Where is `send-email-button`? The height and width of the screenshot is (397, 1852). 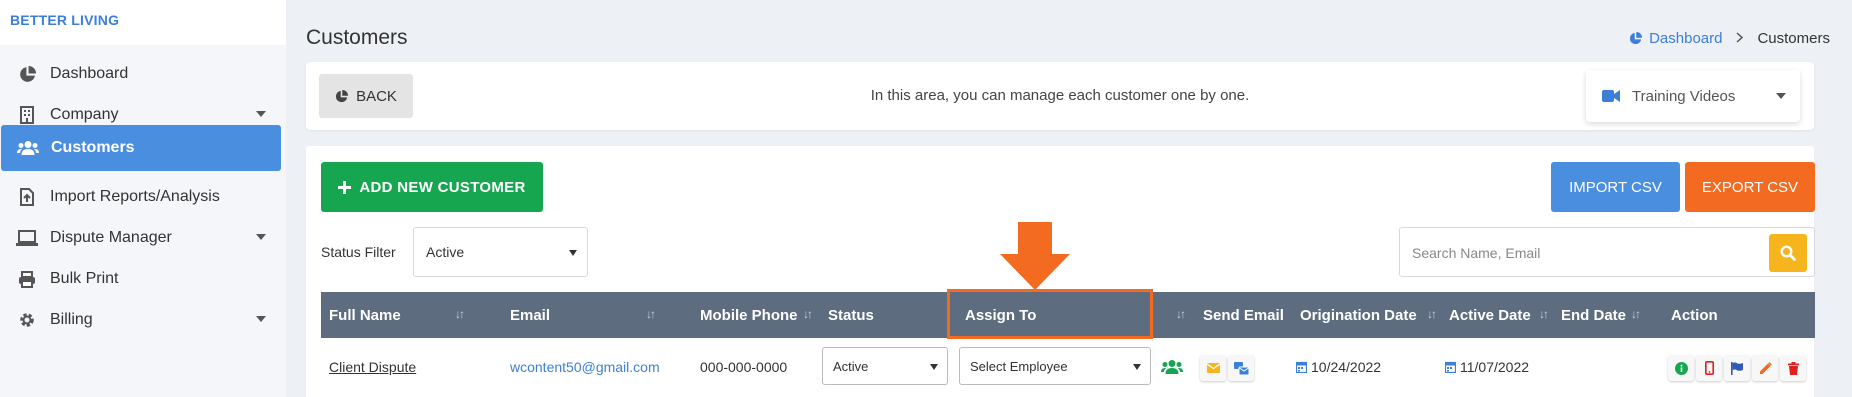 send-email-button is located at coordinates (1213, 368).